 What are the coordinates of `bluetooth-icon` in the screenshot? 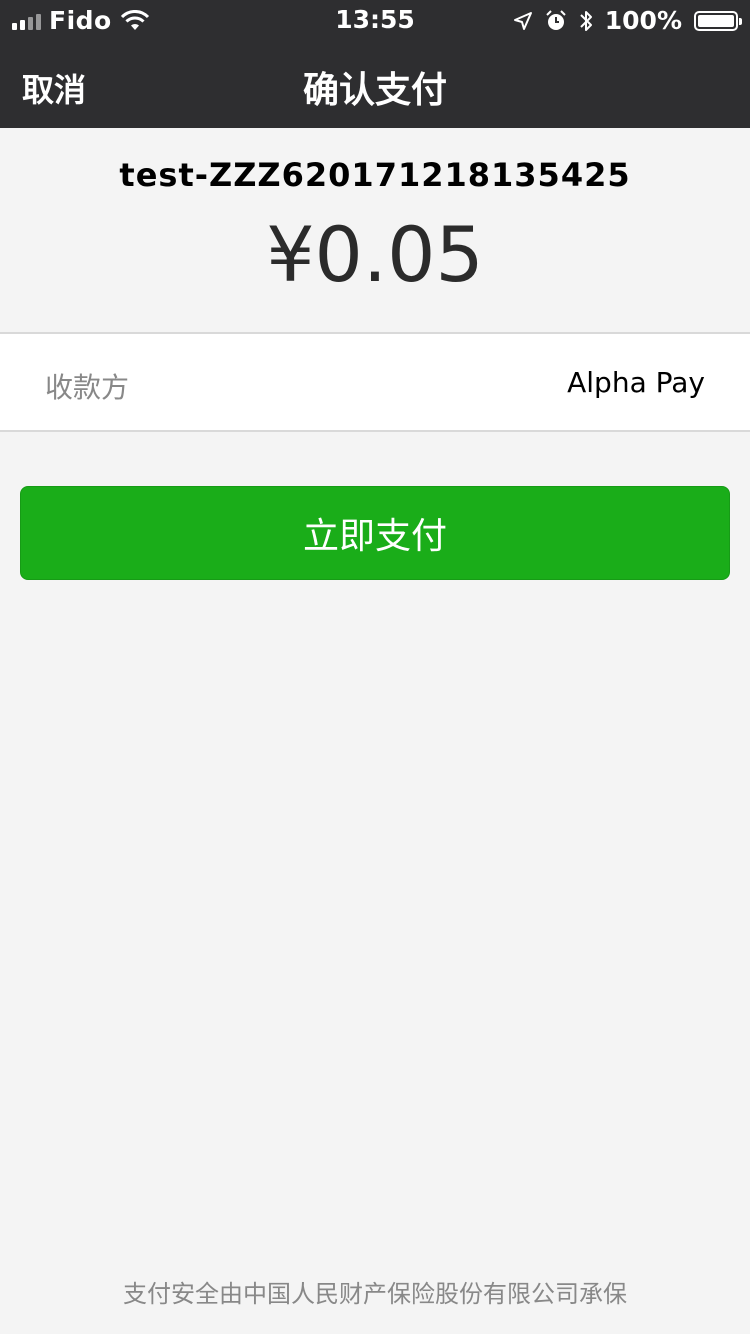 It's located at (586, 20).